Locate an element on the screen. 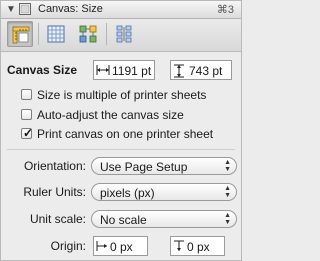  ruler-tab-icon is located at coordinates (21, 35).